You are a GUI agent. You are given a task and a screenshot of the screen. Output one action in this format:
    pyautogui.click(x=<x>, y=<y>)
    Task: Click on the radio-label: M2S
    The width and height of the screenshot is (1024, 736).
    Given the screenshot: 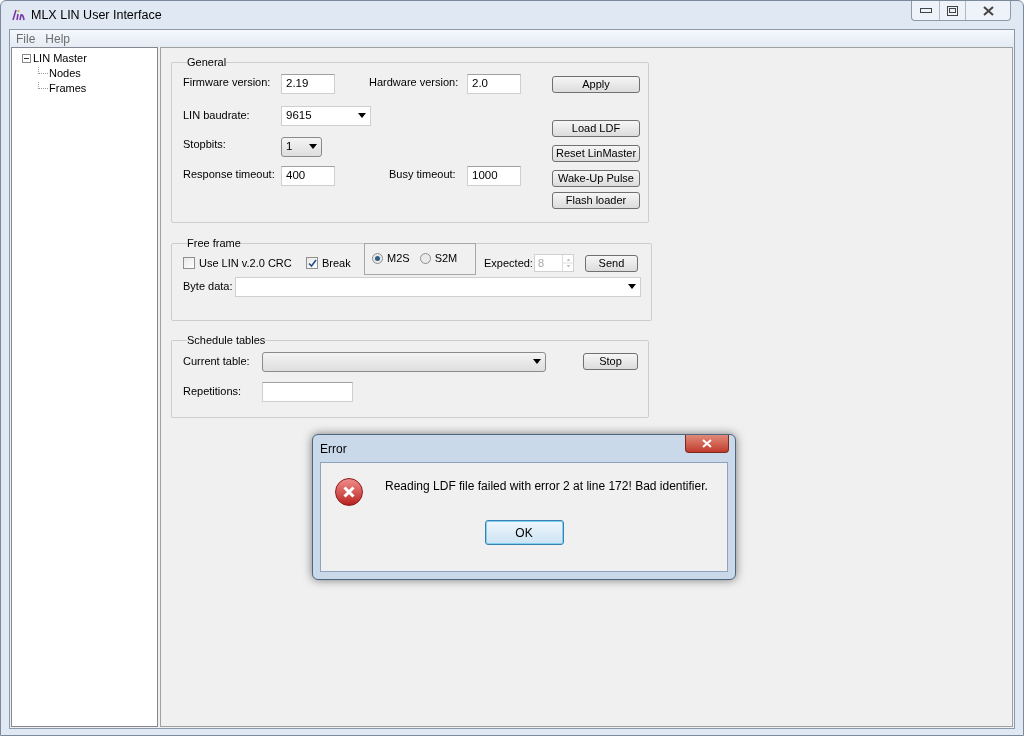 What is the action you would take?
    pyautogui.click(x=398, y=259)
    